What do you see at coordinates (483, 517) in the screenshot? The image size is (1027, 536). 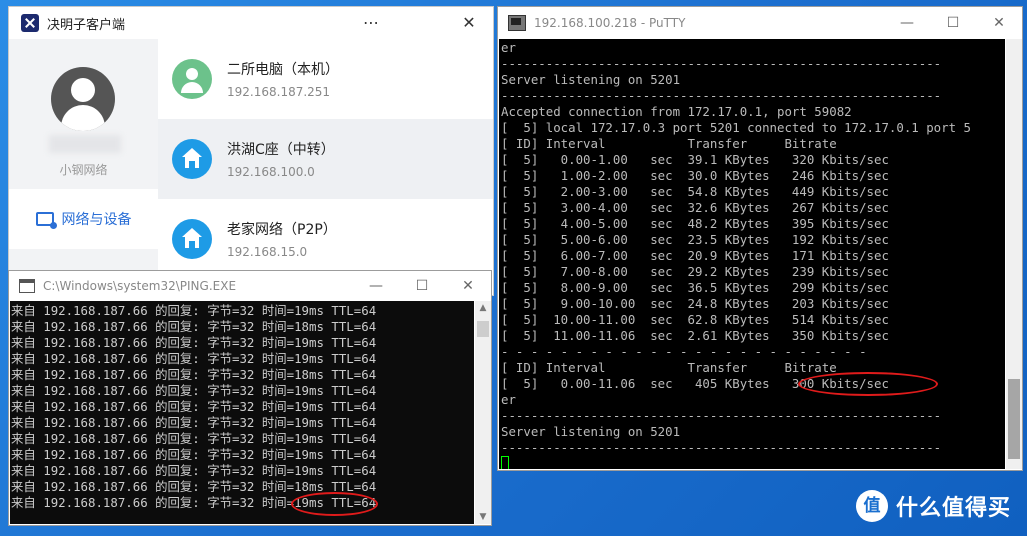 I see `scroll-down-icon: ▼` at bounding box center [483, 517].